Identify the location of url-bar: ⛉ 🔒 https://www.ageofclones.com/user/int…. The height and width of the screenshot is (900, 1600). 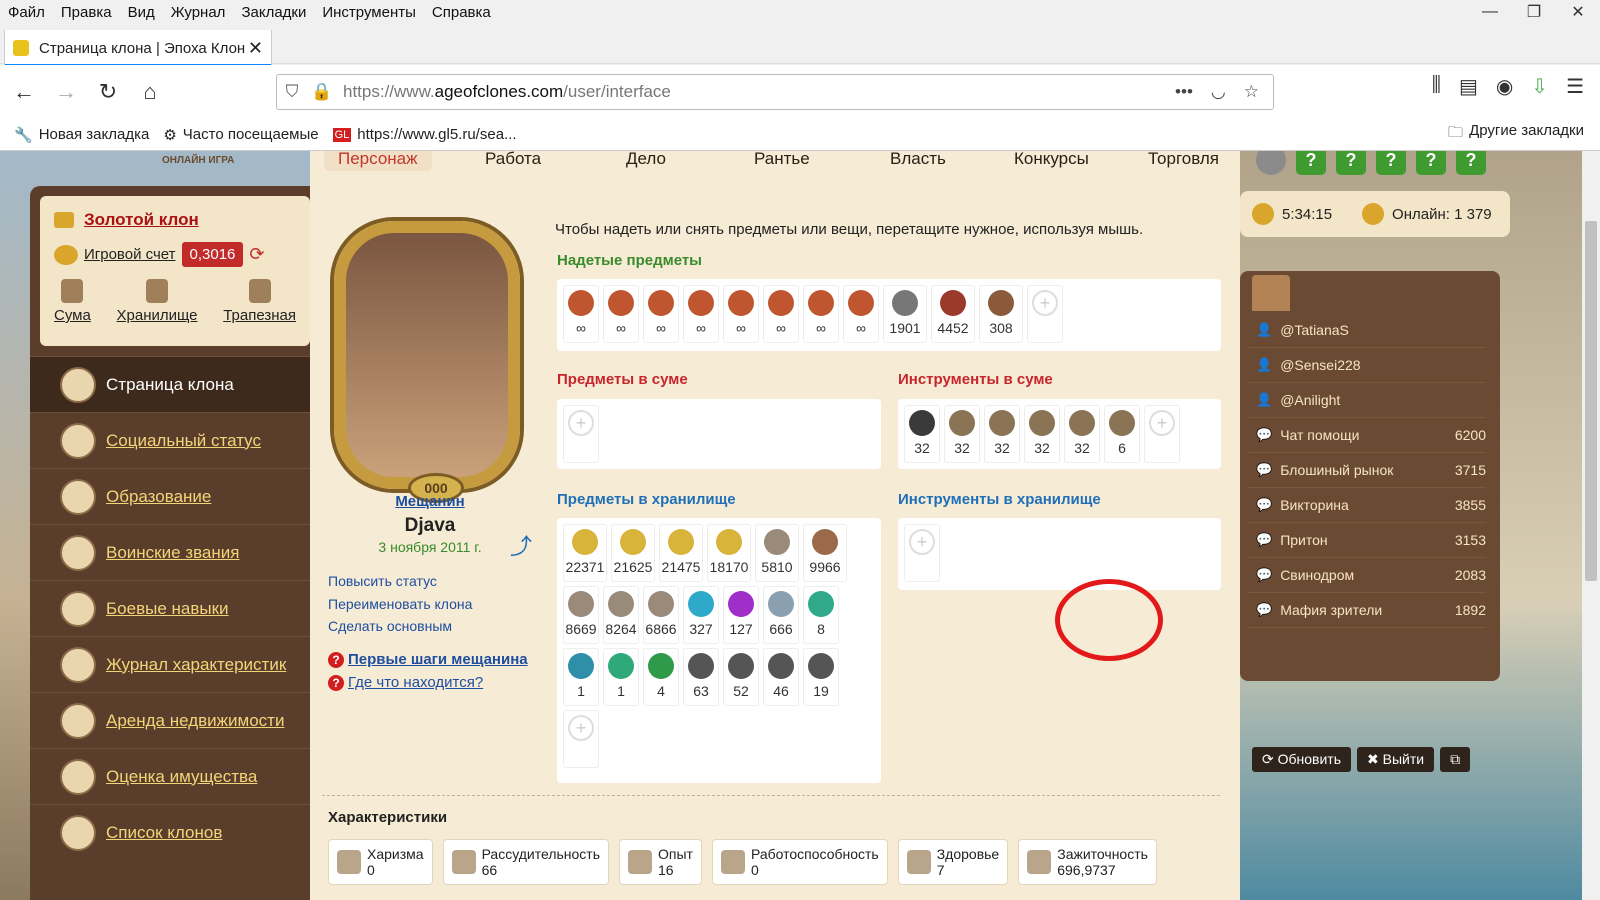
(775, 92).